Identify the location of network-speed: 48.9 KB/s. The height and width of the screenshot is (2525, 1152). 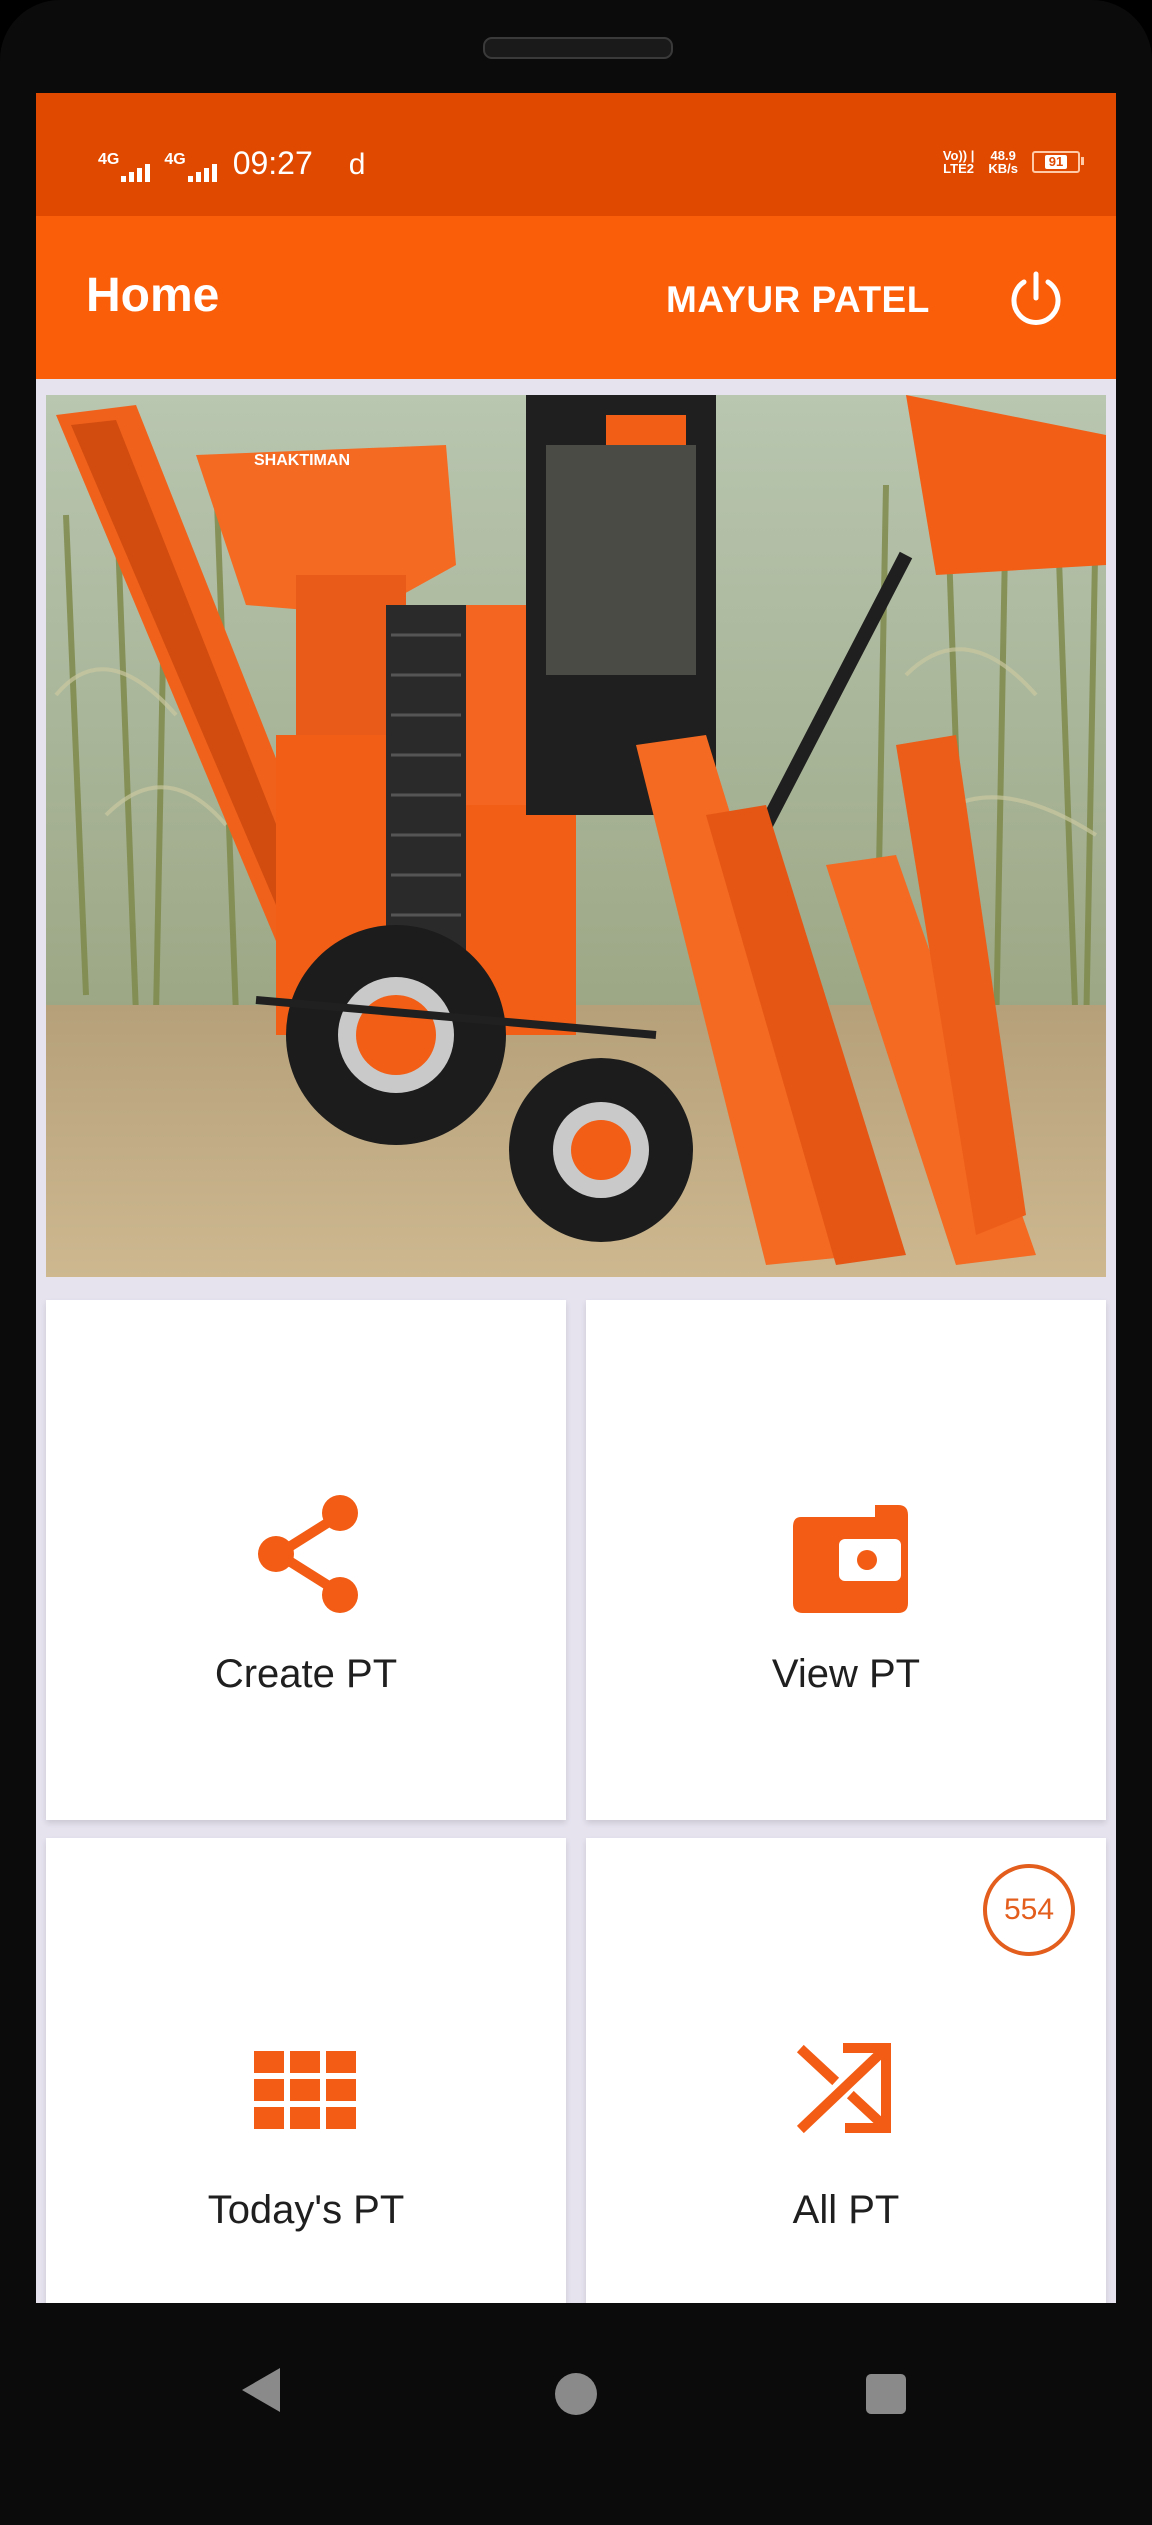
(1003, 162).